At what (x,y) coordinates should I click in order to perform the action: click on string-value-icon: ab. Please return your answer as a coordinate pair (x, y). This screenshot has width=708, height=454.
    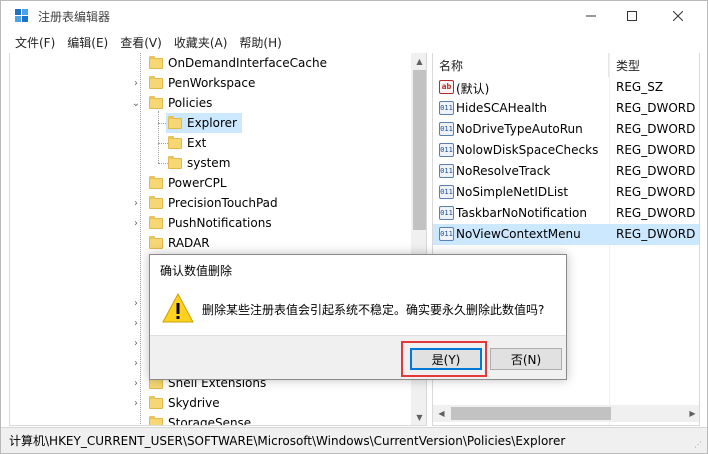
    Looking at the image, I should click on (446, 87).